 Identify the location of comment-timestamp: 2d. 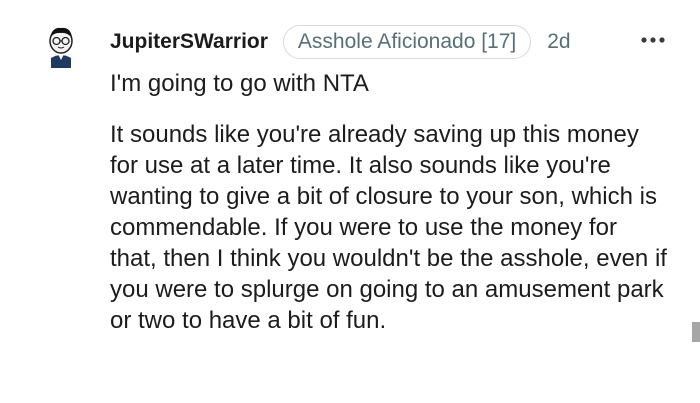
(558, 42).